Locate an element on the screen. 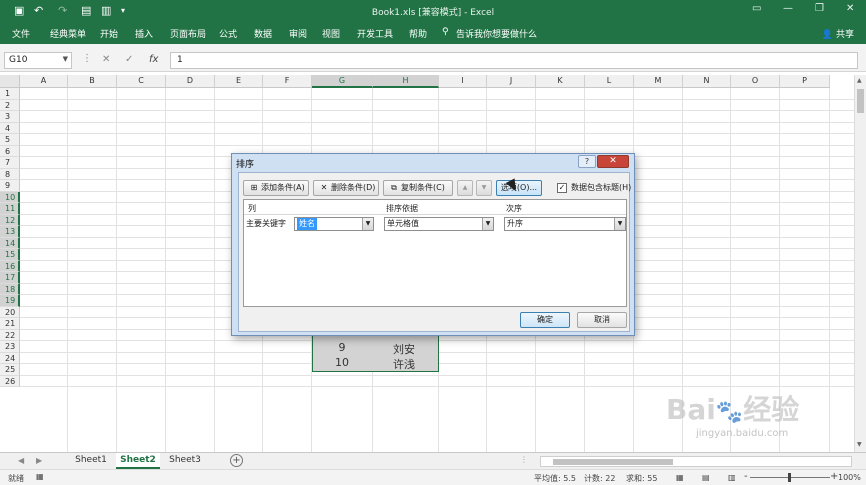 The image size is (866, 485). row-header-11: 11 is located at coordinates (10, 209).